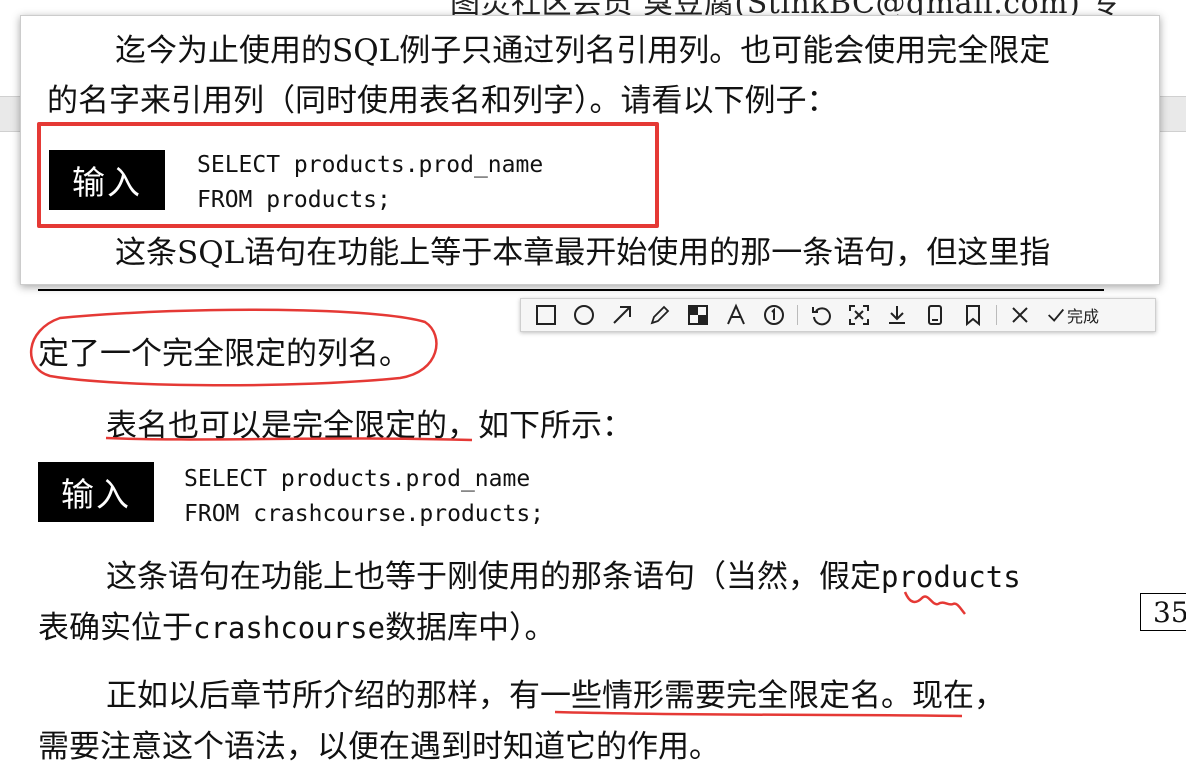 The height and width of the screenshot is (774, 1186). Describe the element at coordinates (736, 315) in the screenshot. I see `text-tool-icon` at that location.